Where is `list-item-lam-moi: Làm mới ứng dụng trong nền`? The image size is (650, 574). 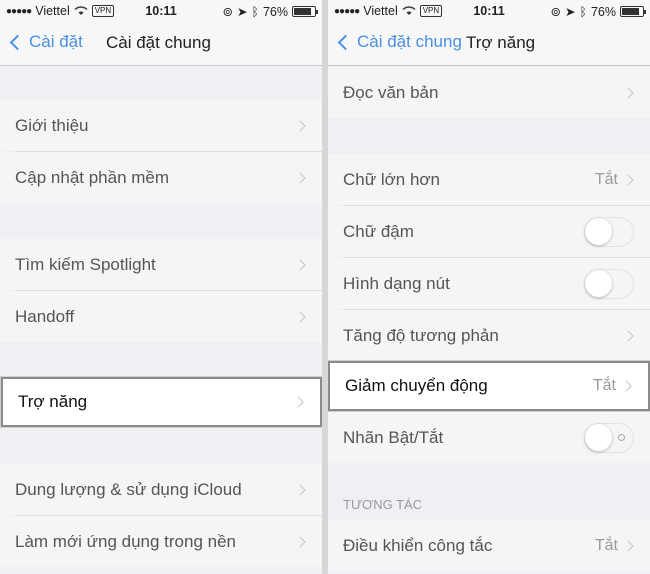
list-item-lam-moi: Làm mới ứng dụng trong nền is located at coordinates (161, 541).